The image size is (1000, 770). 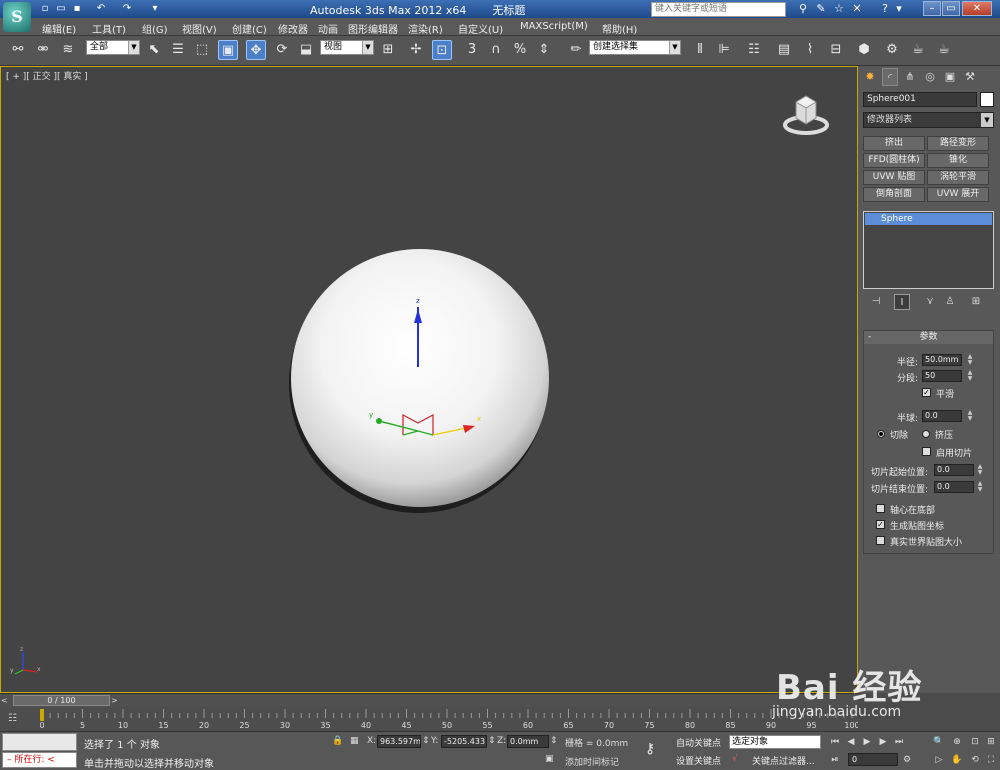 I want to click on redo-icon: ↷, so click(x=127, y=9).